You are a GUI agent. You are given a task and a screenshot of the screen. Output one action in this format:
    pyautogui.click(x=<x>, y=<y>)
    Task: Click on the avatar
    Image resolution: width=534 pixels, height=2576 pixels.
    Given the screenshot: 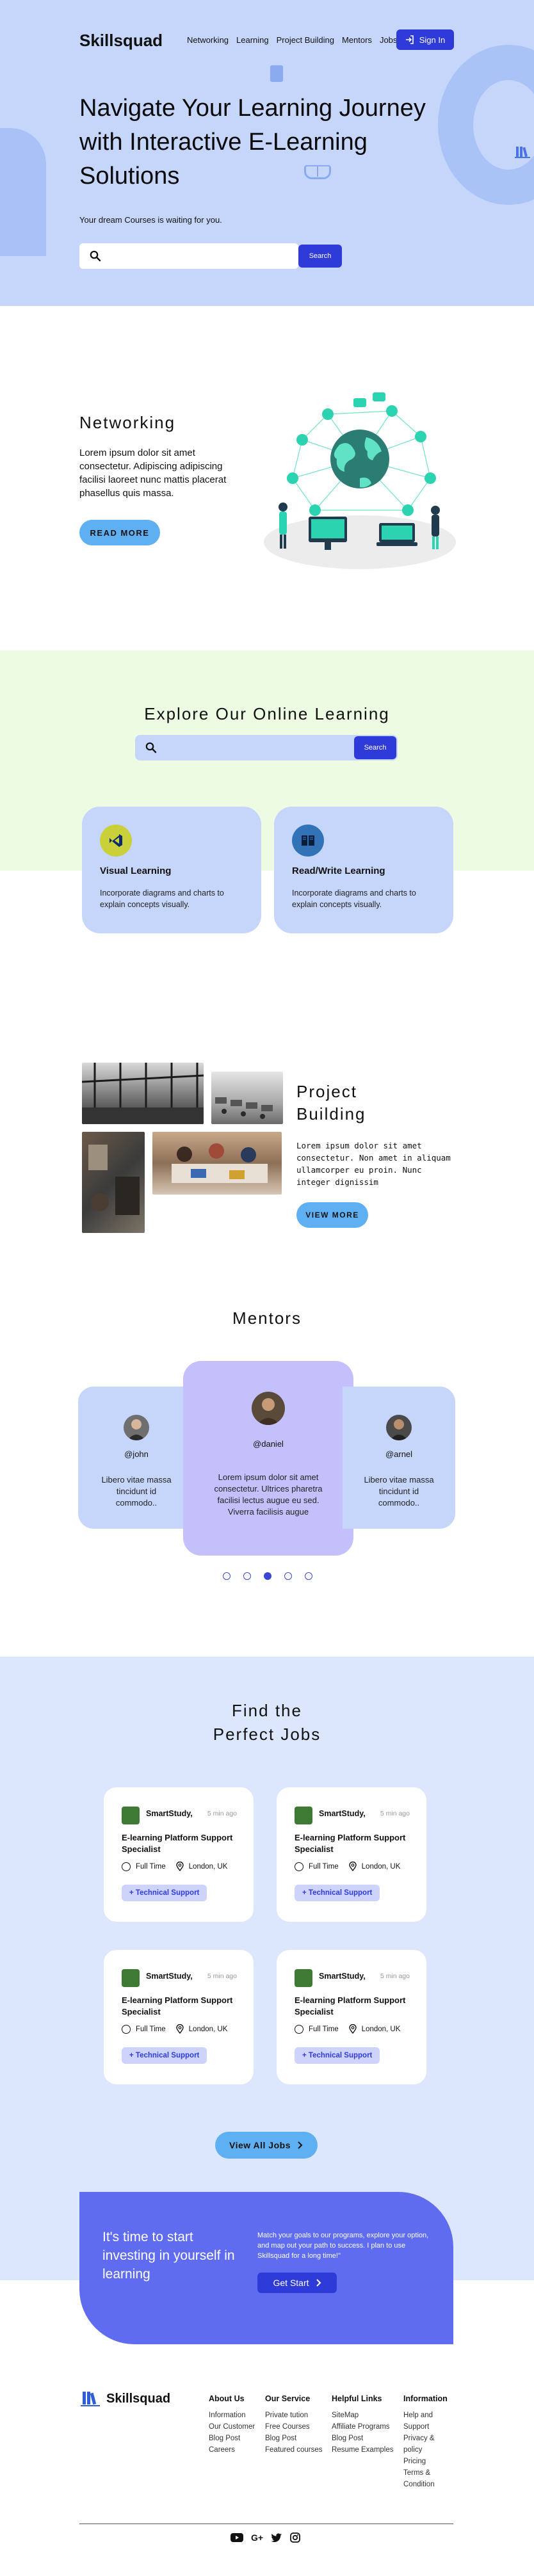 What is the action you would take?
    pyautogui.click(x=399, y=1427)
    